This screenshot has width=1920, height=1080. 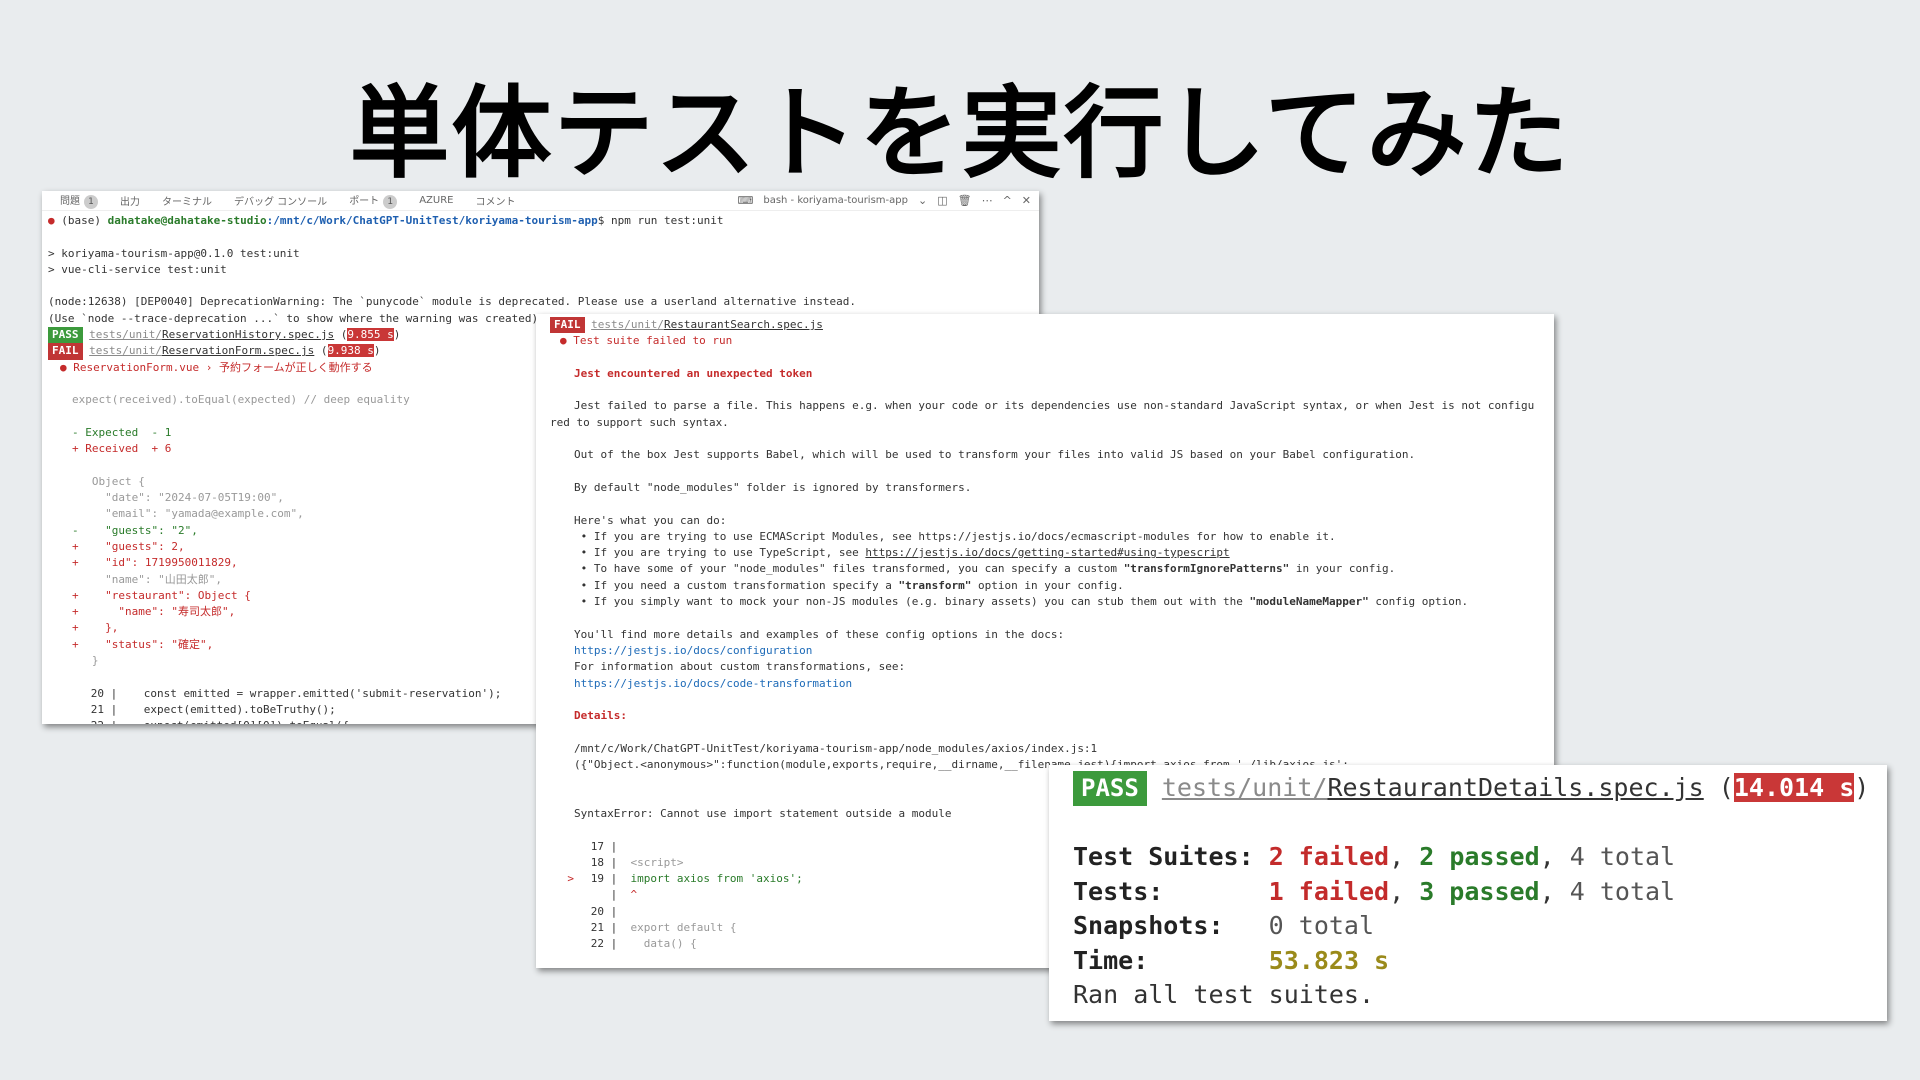 I want to click on ports-count-badge: 1, so click(x=390, y=202).